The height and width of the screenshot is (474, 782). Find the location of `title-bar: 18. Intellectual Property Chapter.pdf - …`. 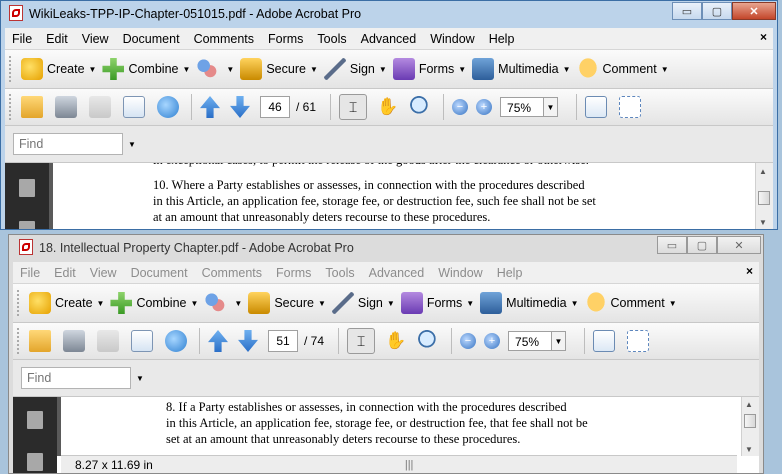

title-bar: 18. Intellectual Property Chapter.pdf - … is located at coordinates (386, 248).